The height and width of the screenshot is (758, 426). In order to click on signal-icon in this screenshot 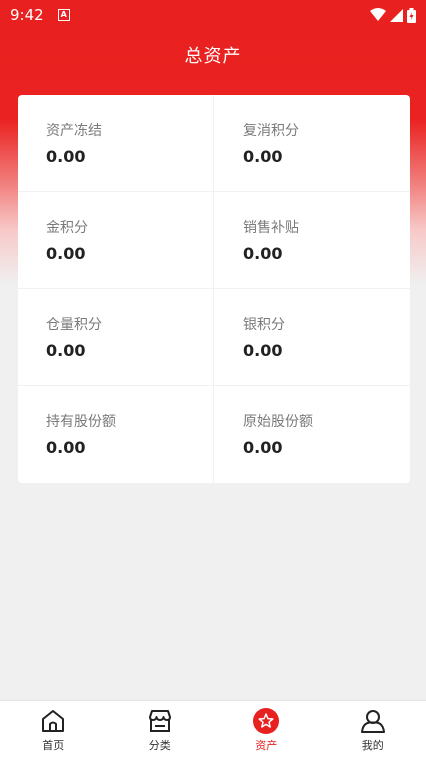, I will do `click(396, 15)`.